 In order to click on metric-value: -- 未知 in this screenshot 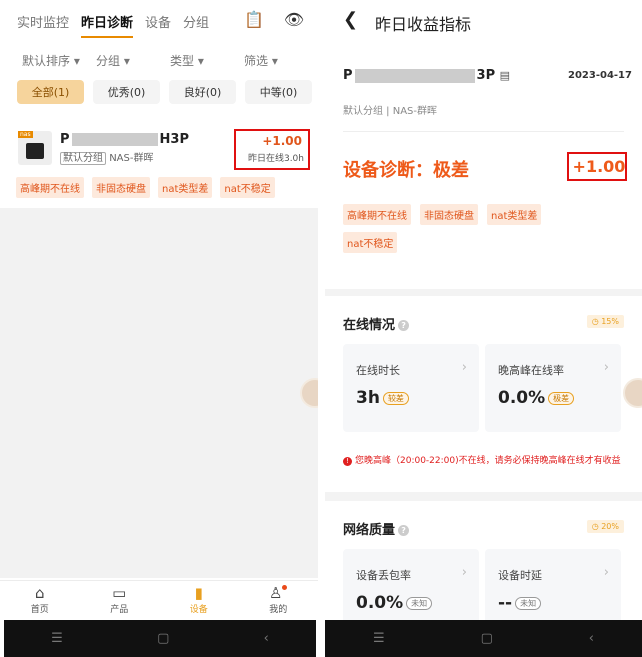, I will do `click(520, 603)`.